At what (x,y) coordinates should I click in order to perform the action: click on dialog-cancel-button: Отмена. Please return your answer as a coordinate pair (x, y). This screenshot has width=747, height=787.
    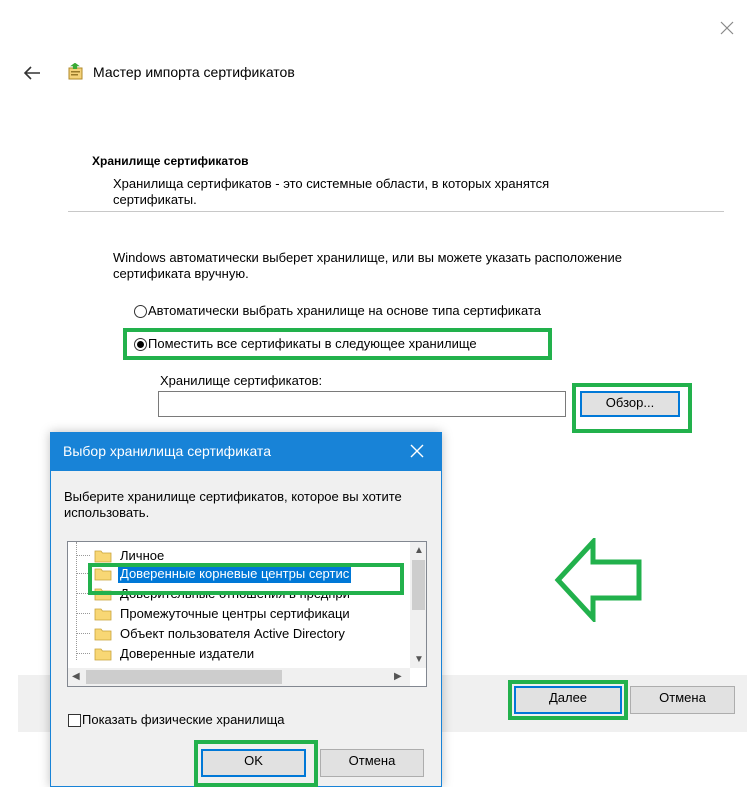
    Looking at the image, I should click on (372, 763).